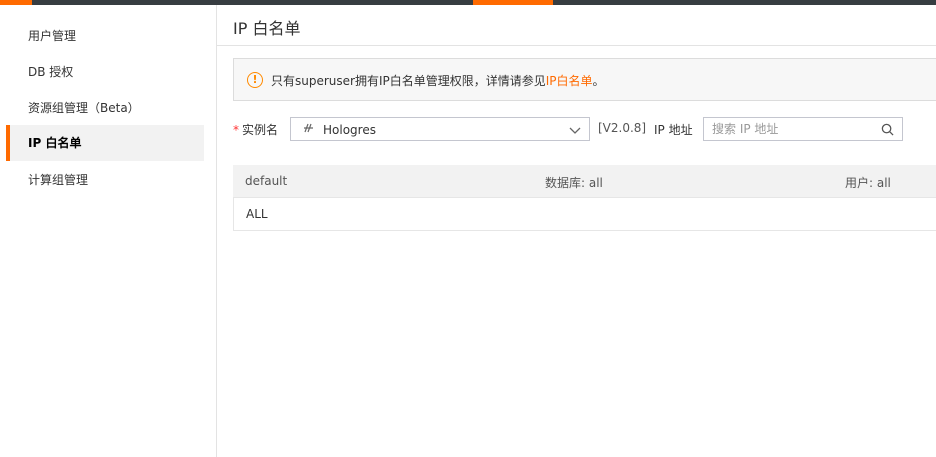  Describe the element at coordinates (576, 45) in the screenshot. I see `title-divider` at that location.